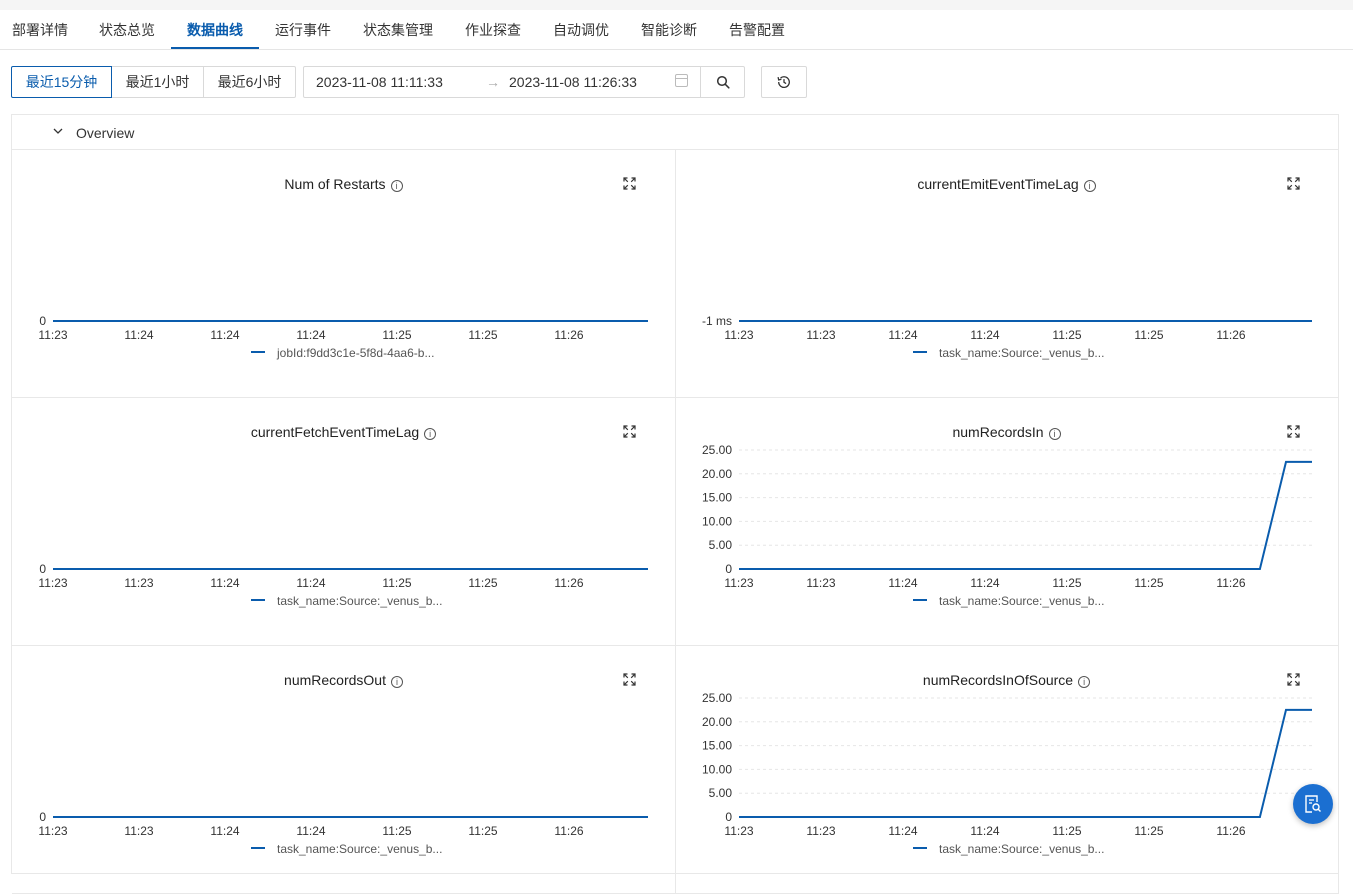 The width and height of the screenshot is (1353, 894). I want to click on tab-stateset-management: 状态集管理, so click(398, 30).